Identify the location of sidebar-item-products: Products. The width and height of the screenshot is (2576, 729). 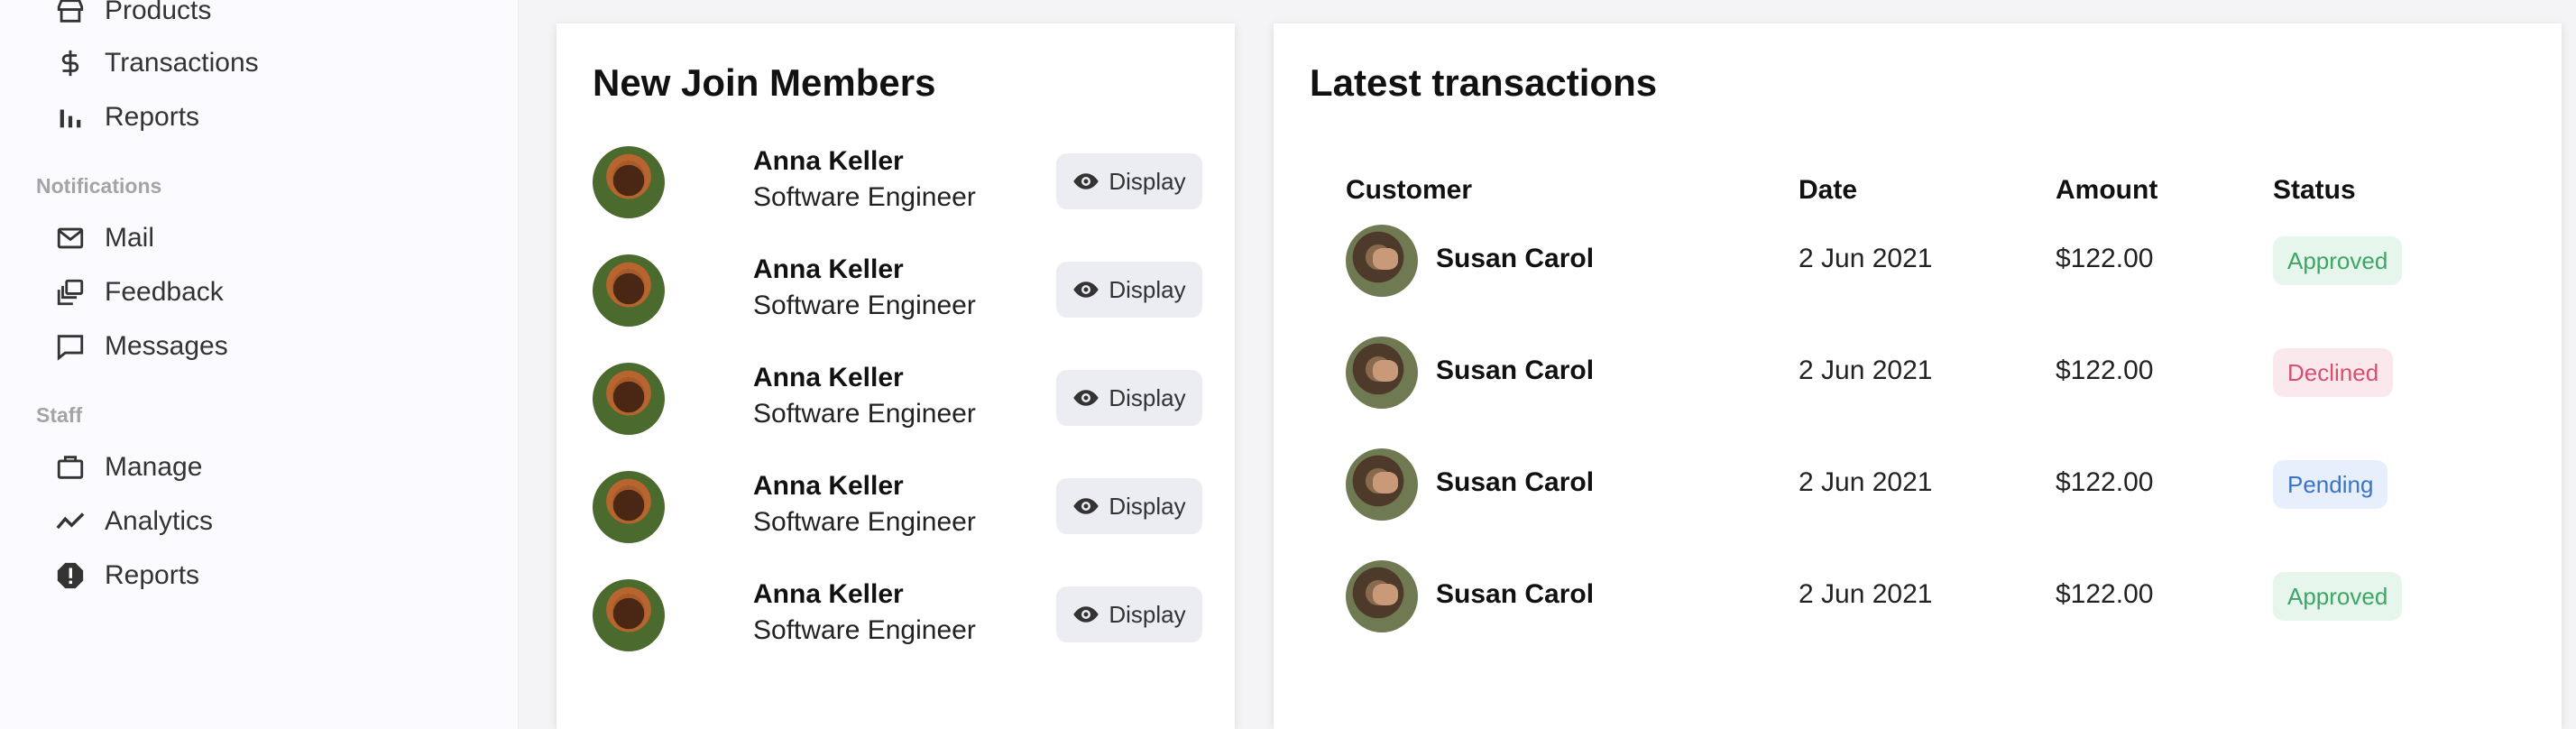
(132, 18).